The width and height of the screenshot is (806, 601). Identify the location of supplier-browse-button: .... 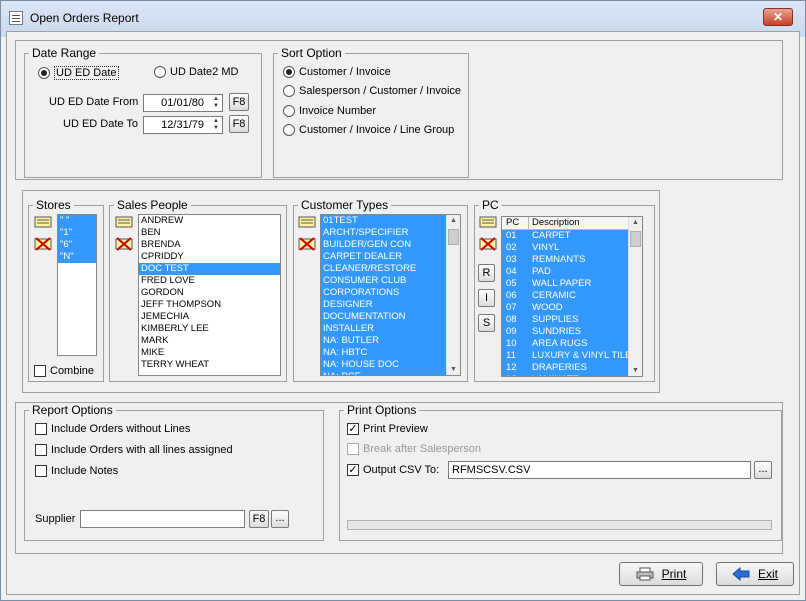
(280, 519).